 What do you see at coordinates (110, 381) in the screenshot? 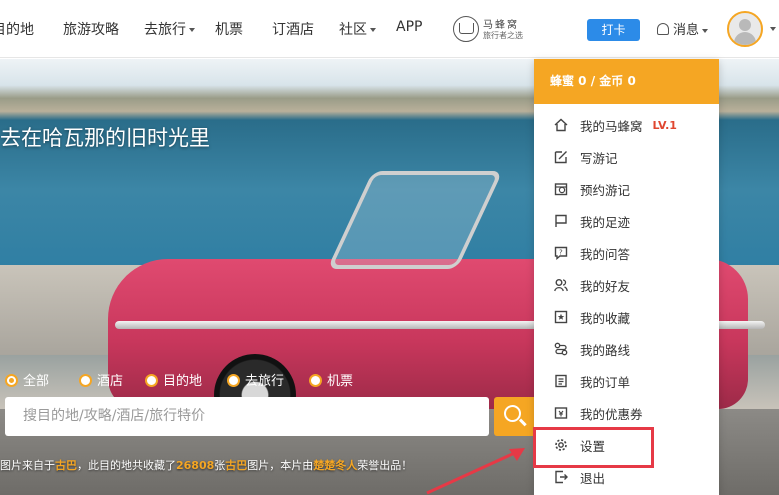
I see `radio-label: 酒店` at bounding box center [110, 381].